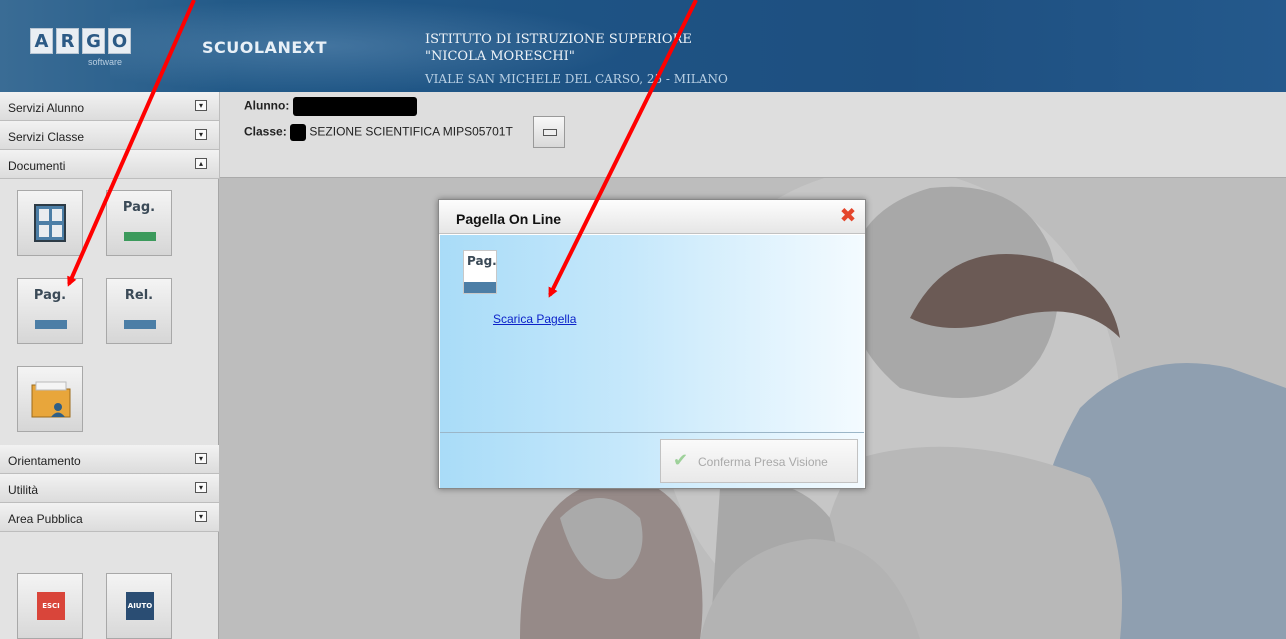 This screenshot has width=1286, height=639. Describe the element at coordinates (109, 135) in the screenshot. I see `sidebar-item-servizi-classe: Servizi Classe ▾` at that location.